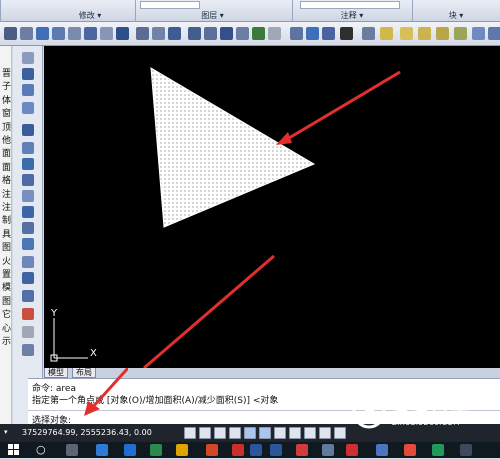 The width and height of the screenshot is (500, 459). I want to click on status-menu-icon: ▾, so click(7, 432).